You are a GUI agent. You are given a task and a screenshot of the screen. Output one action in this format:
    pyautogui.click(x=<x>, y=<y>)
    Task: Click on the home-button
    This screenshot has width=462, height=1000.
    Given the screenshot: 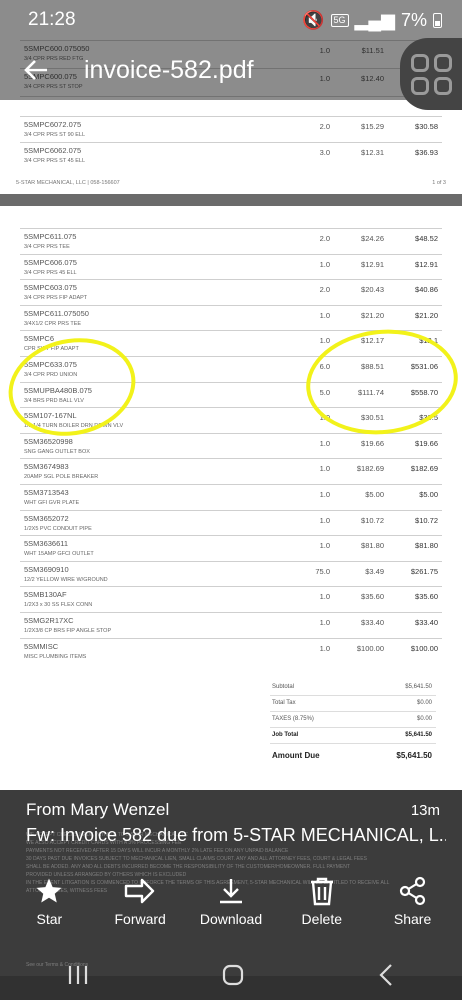 What is the action you would take?
    pyautogui.click(x=233, y=975)
    